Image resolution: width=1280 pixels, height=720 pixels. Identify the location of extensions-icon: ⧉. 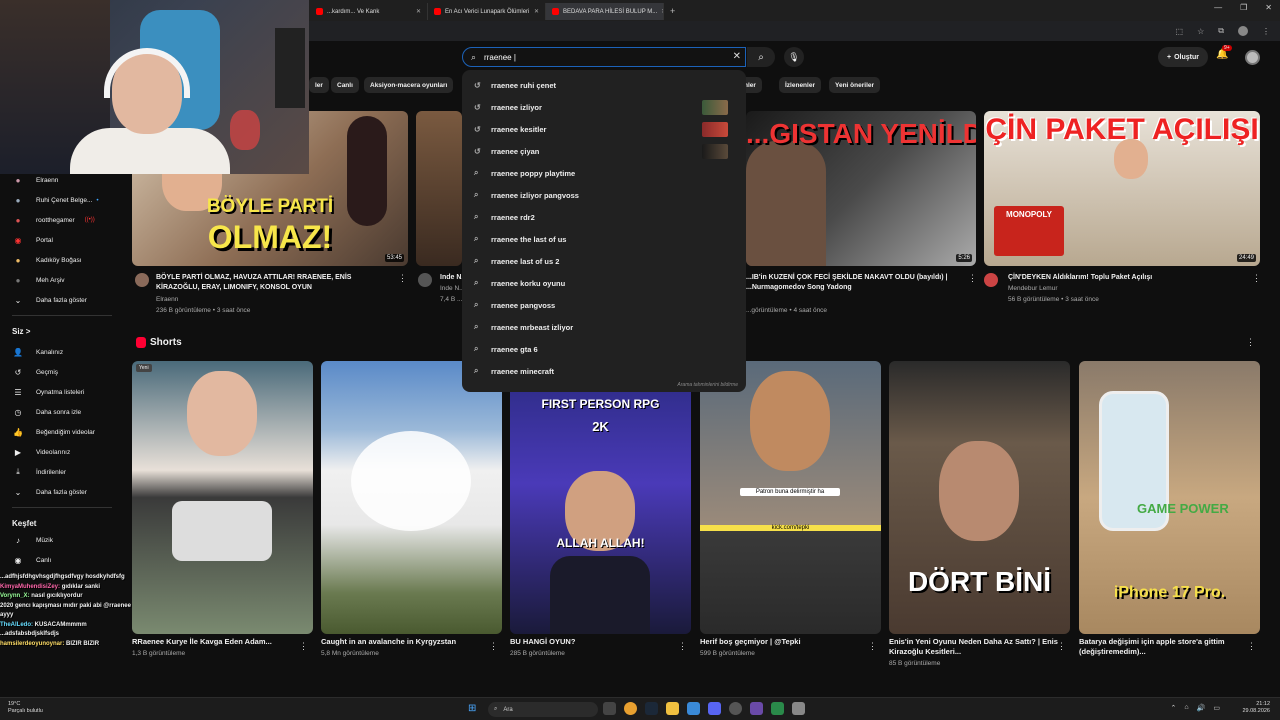
(1221, 31).